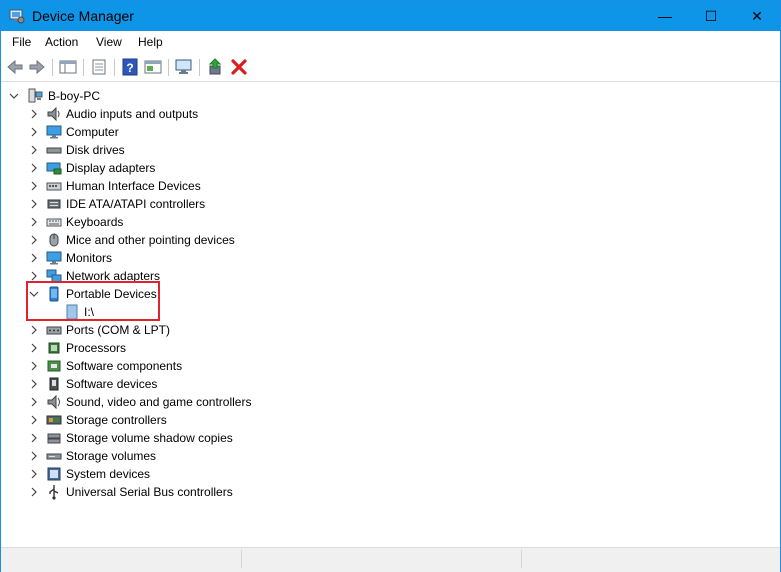 The image size is (781, 572). Describe the element at coordinates (54, 150) in the screenshot. I see `disk-drive-icon` at that location.